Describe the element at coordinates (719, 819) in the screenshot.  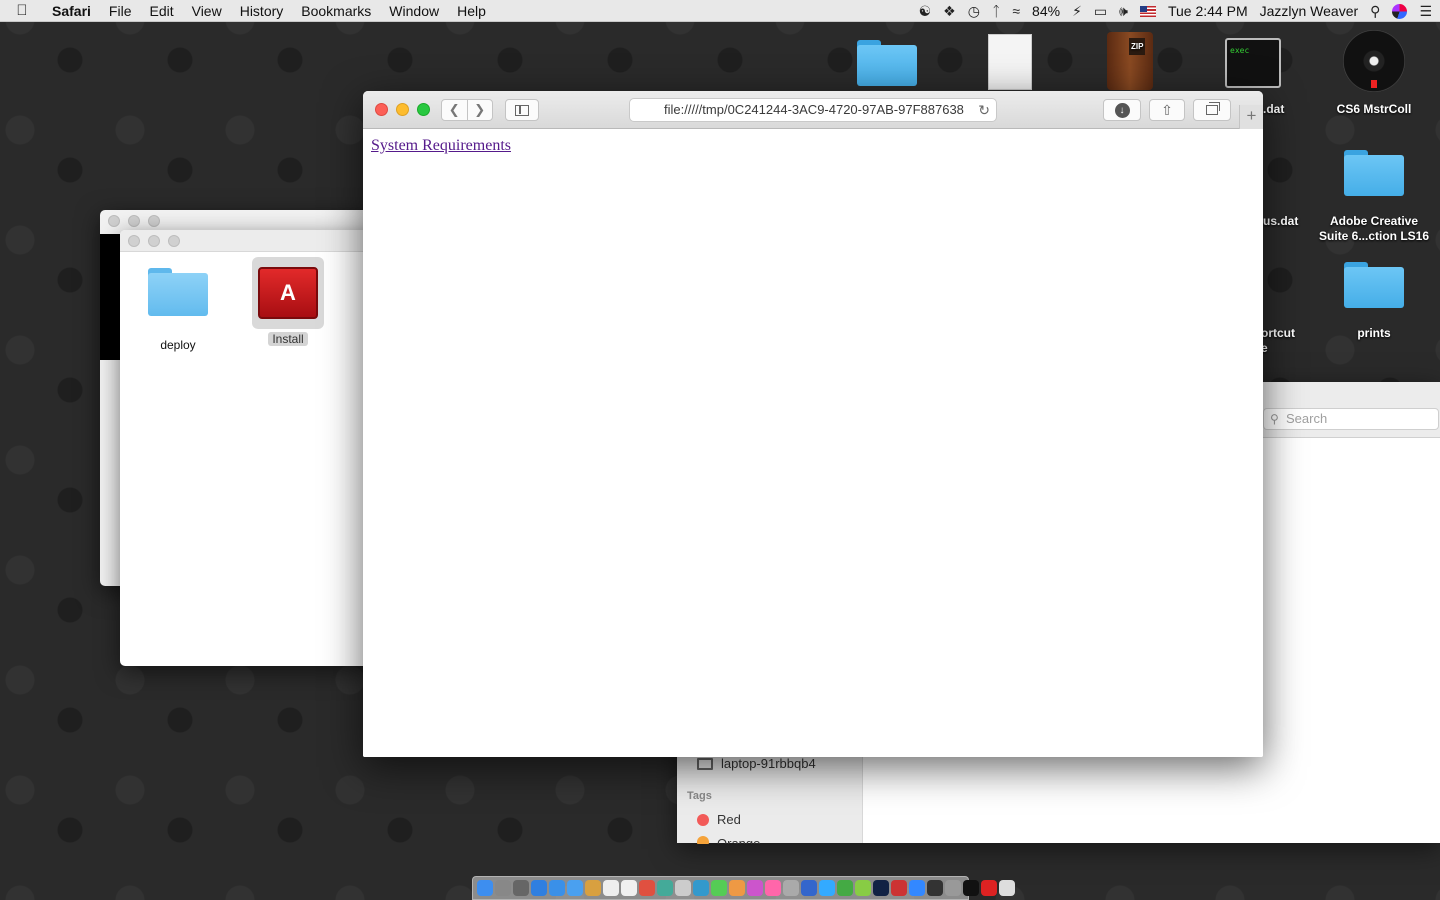
I see `sidebar-tag-red: Red` at that location.